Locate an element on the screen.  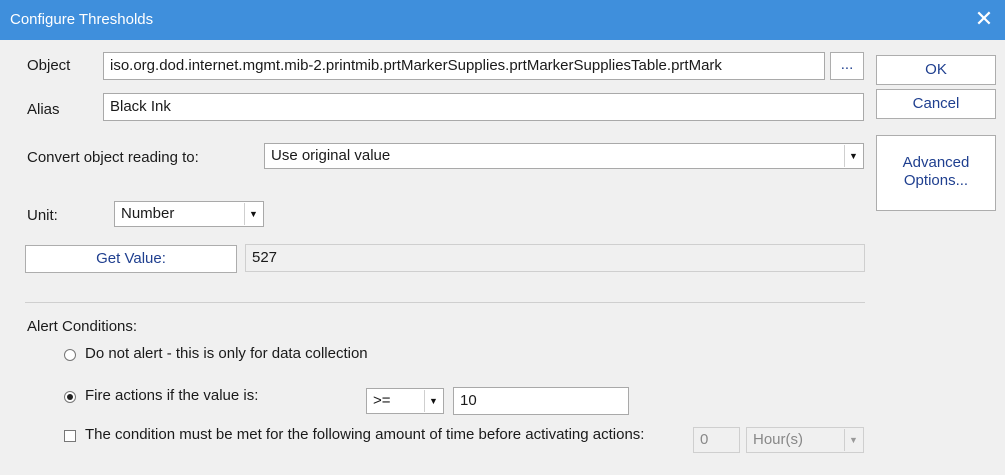
fire-actions-label: Fire actions if the value is: is located at coordinates (171, 395).